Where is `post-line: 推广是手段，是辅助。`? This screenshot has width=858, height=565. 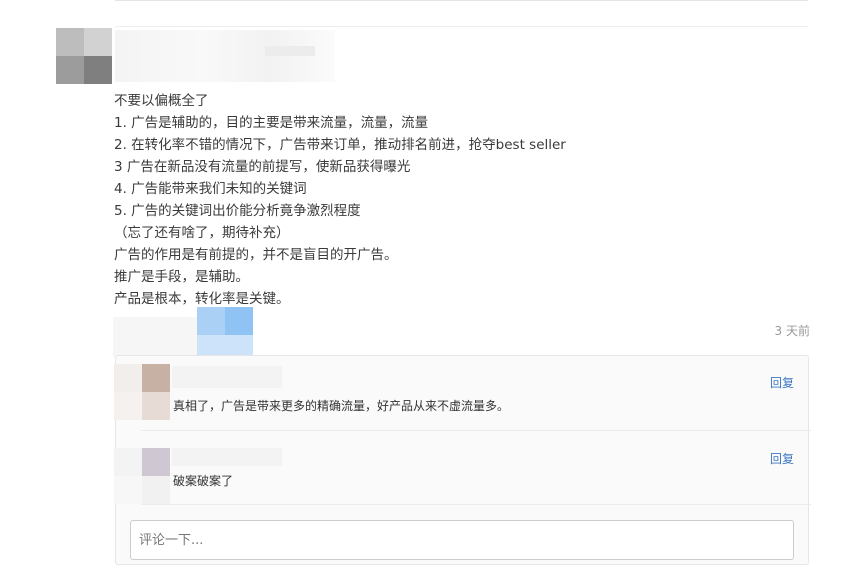
post-line: 推广是手段，是辅助。 is located at coordinates (181, 277).